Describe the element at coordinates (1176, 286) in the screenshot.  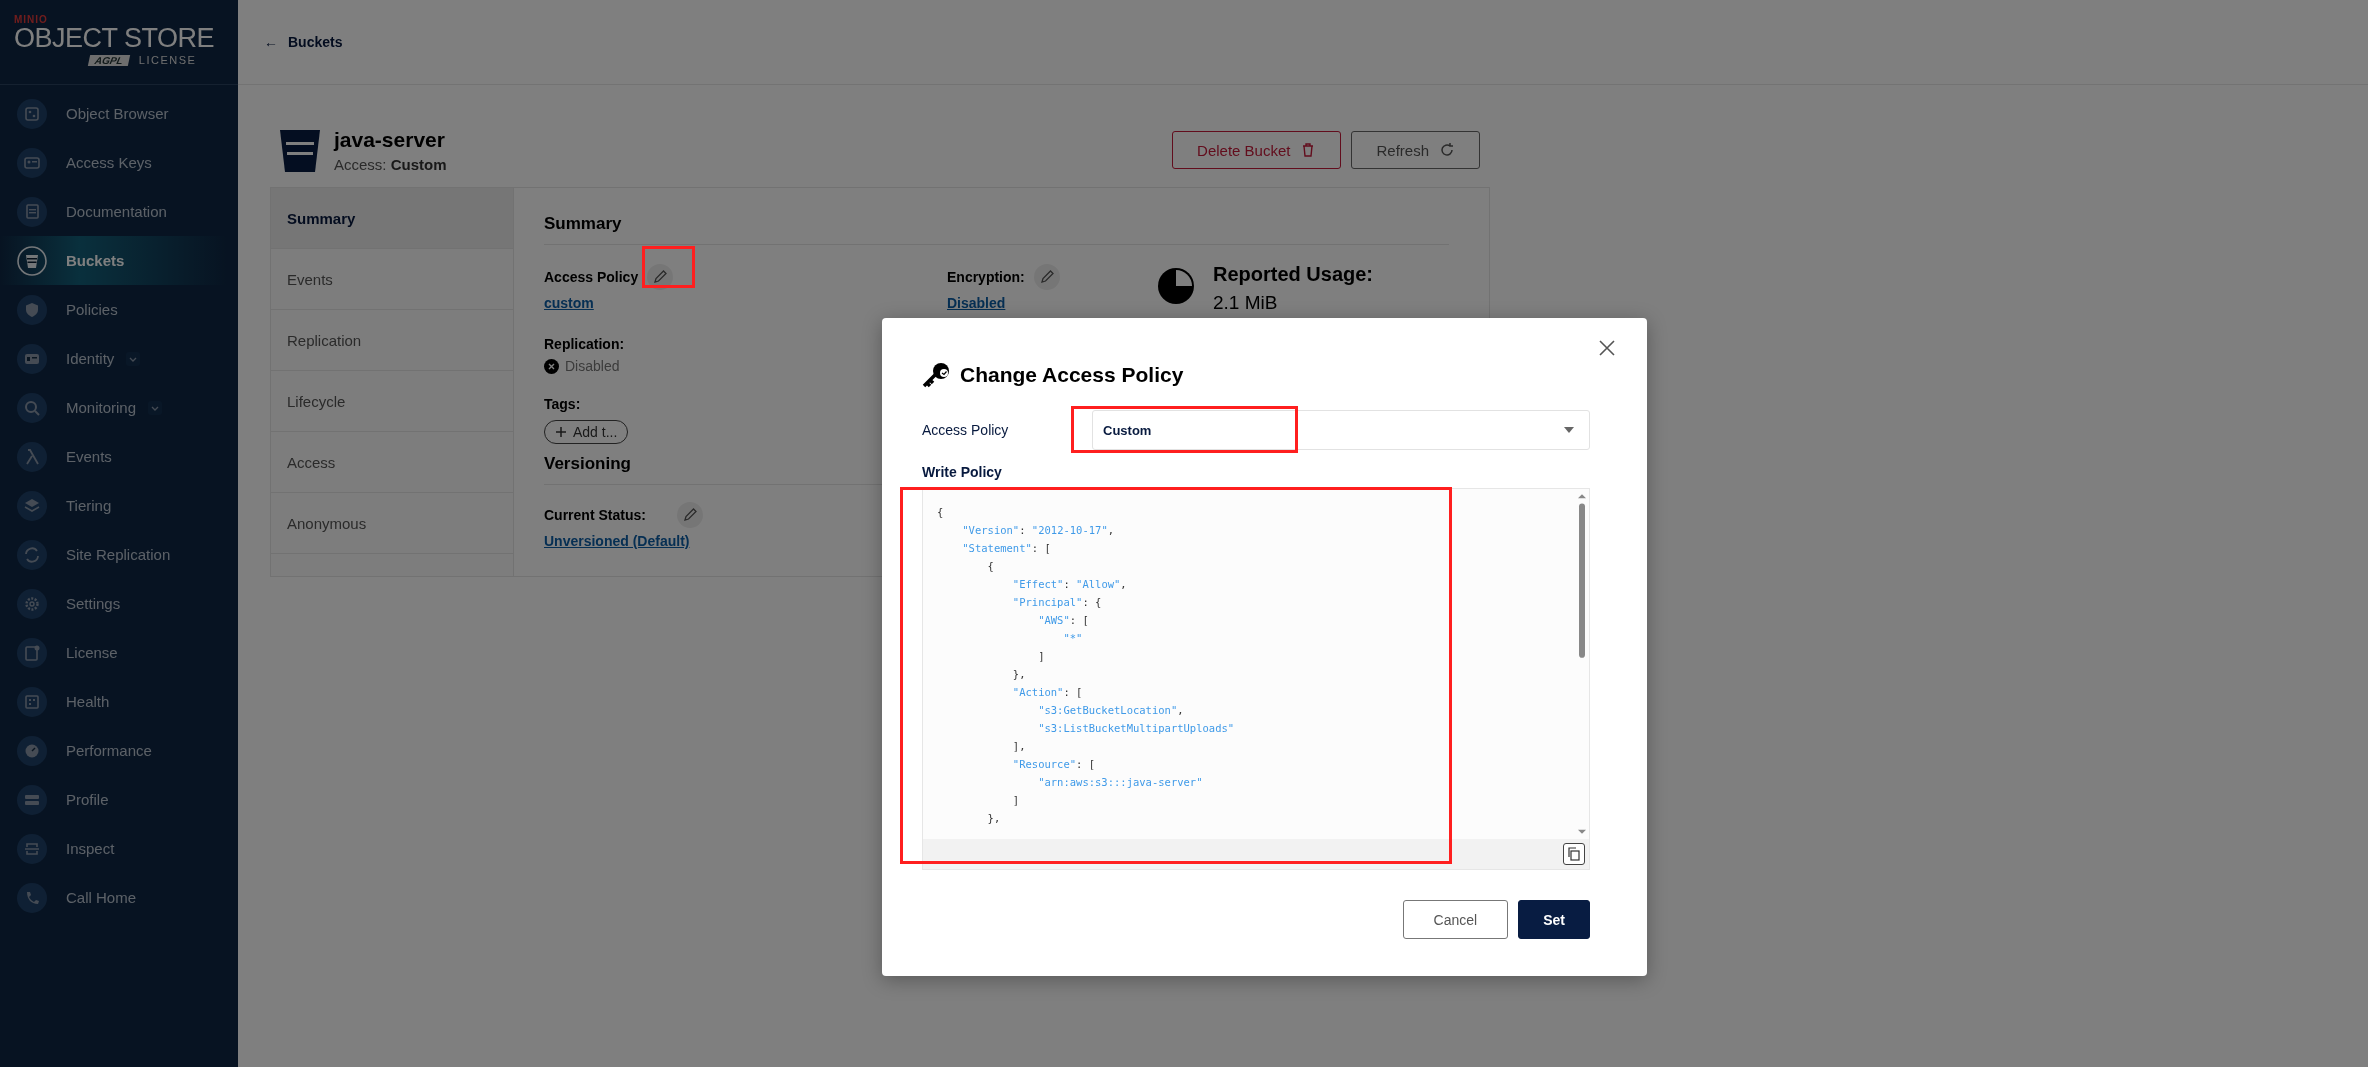
I see `pie-chart-icon` at that location.